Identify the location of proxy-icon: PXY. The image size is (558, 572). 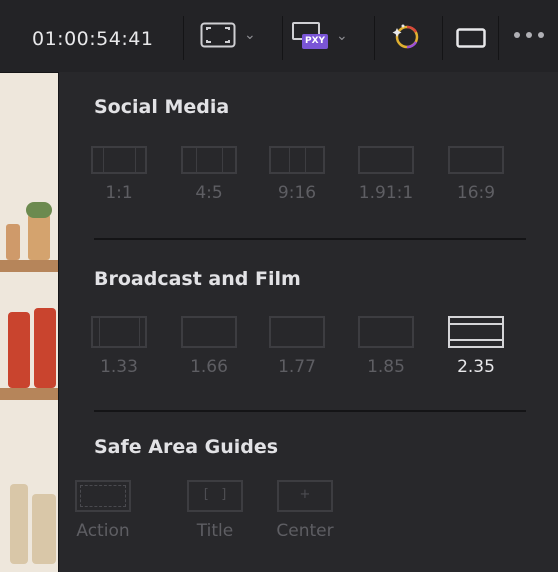
(310, 36).